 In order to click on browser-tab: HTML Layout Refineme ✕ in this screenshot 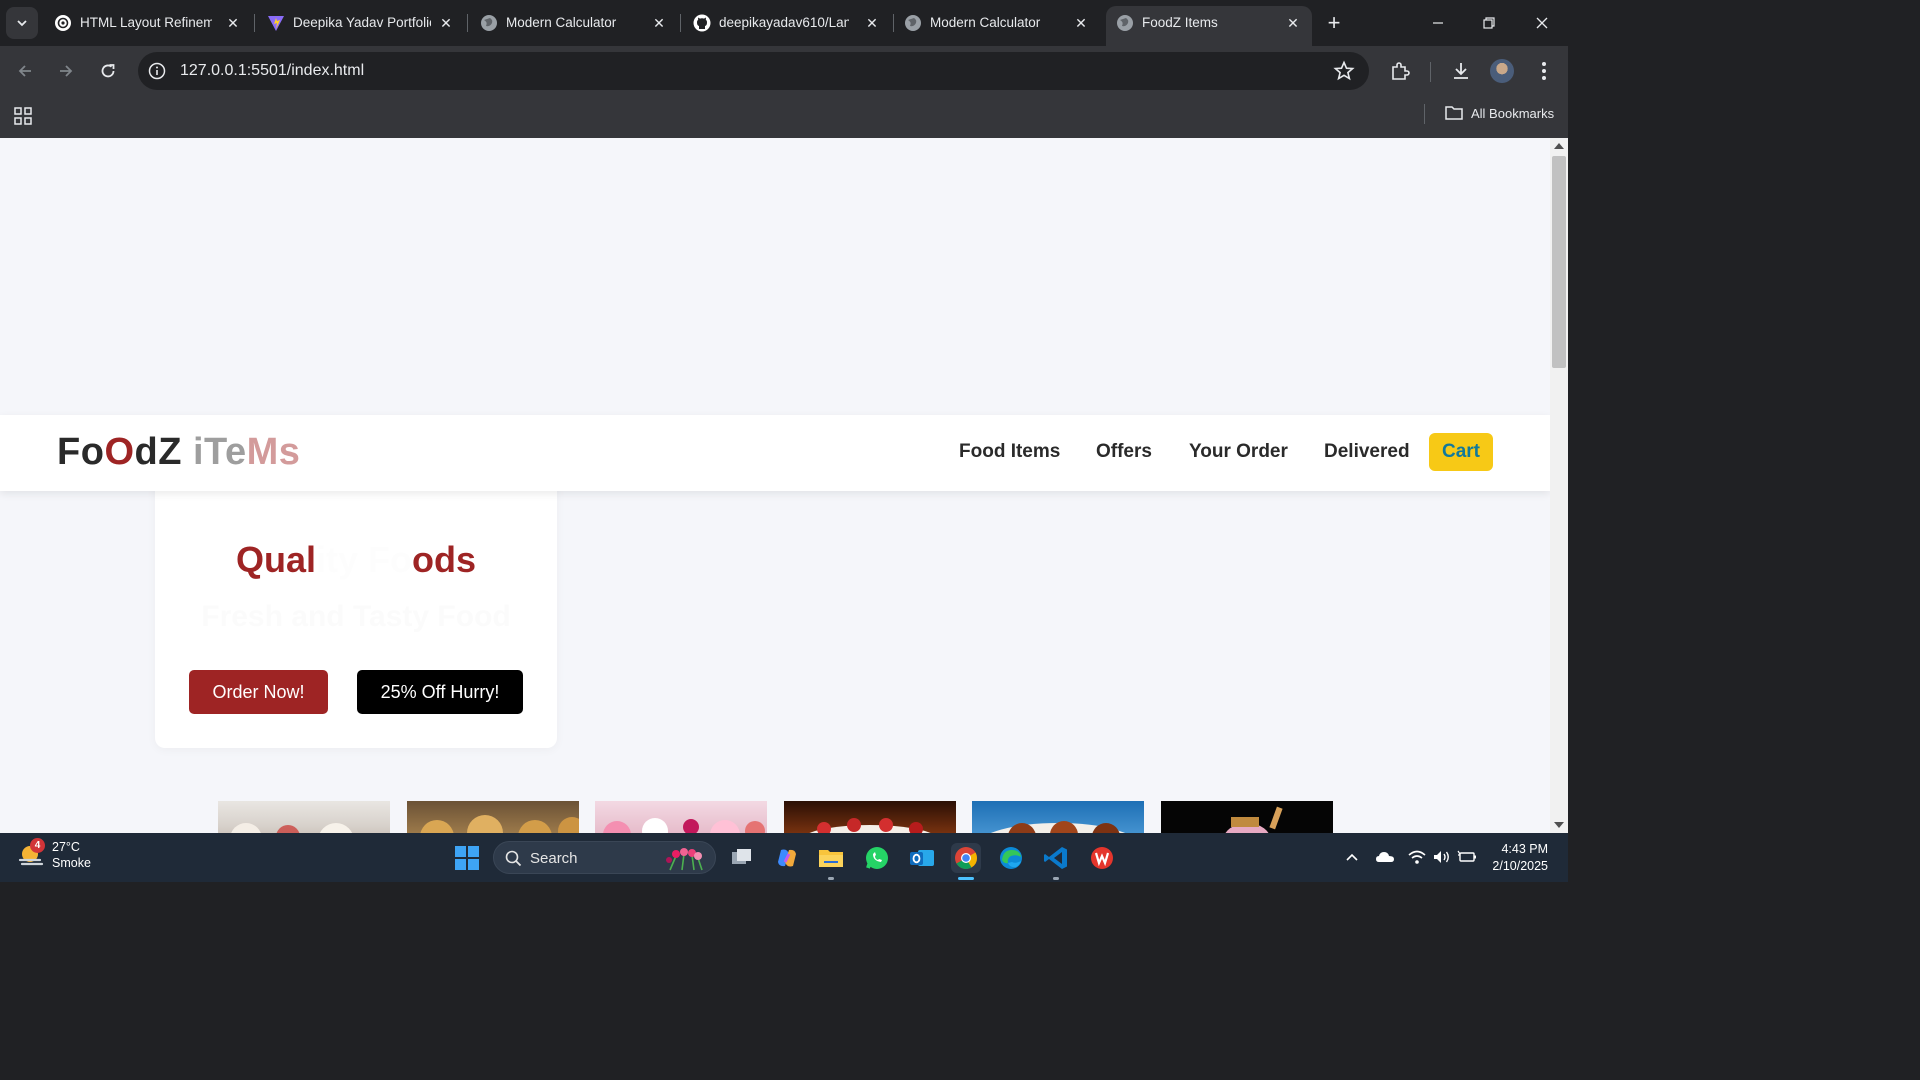, I will do `click(147, 23)`.